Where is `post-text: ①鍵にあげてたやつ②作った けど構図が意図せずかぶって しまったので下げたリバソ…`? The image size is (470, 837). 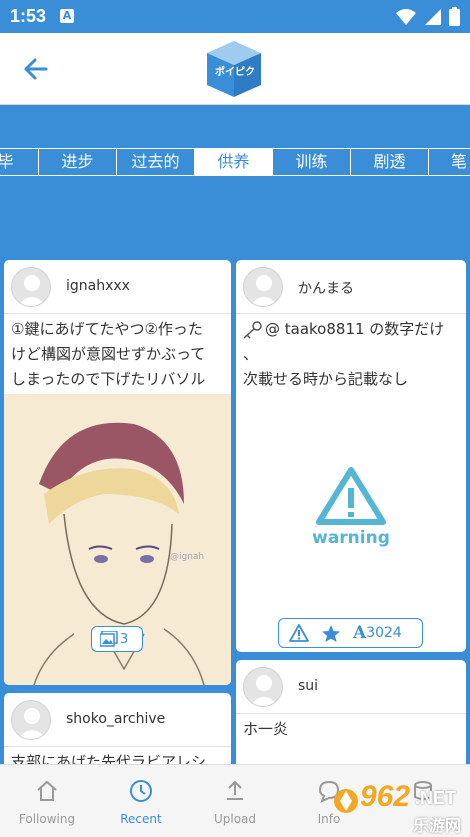 post-text: ①鍵にあげてたやつ②作った けど構図が意図せずかぶって しまったので下げたリバソ… is located at coordinates (108, 354).